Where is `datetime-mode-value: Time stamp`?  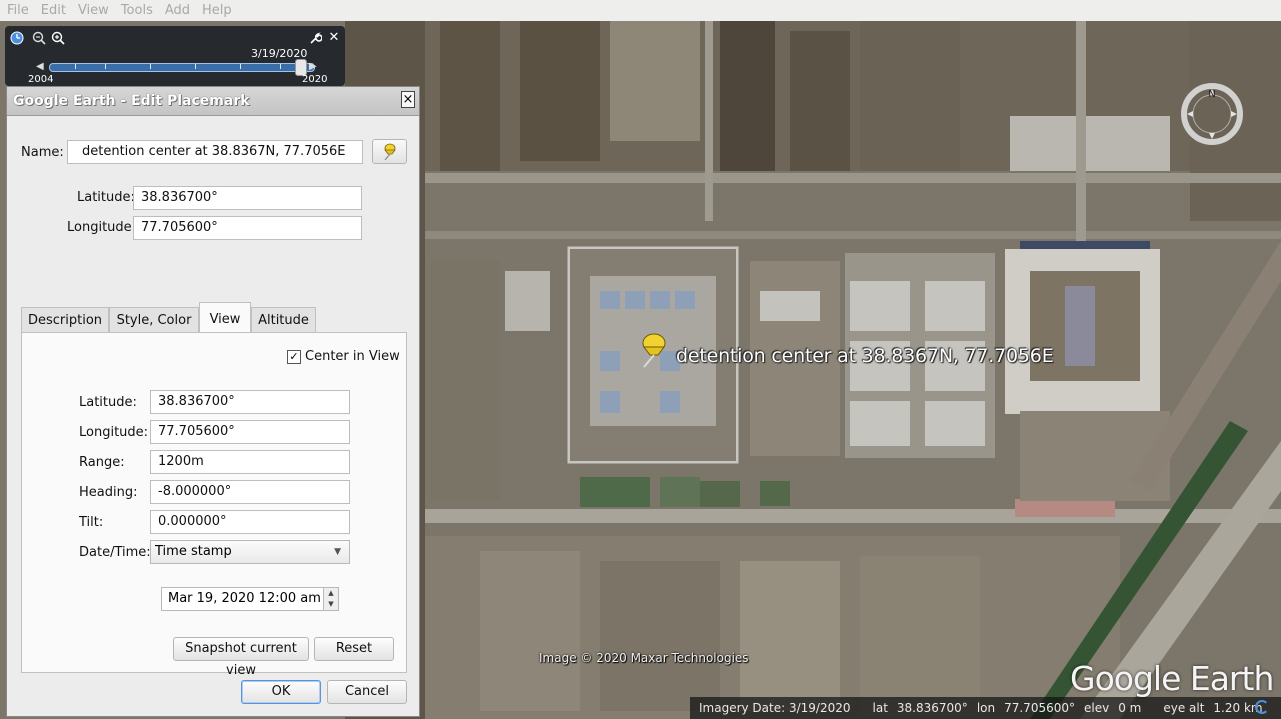
datetime-mode-value: Time stamp is located at coordinates (193, 551).